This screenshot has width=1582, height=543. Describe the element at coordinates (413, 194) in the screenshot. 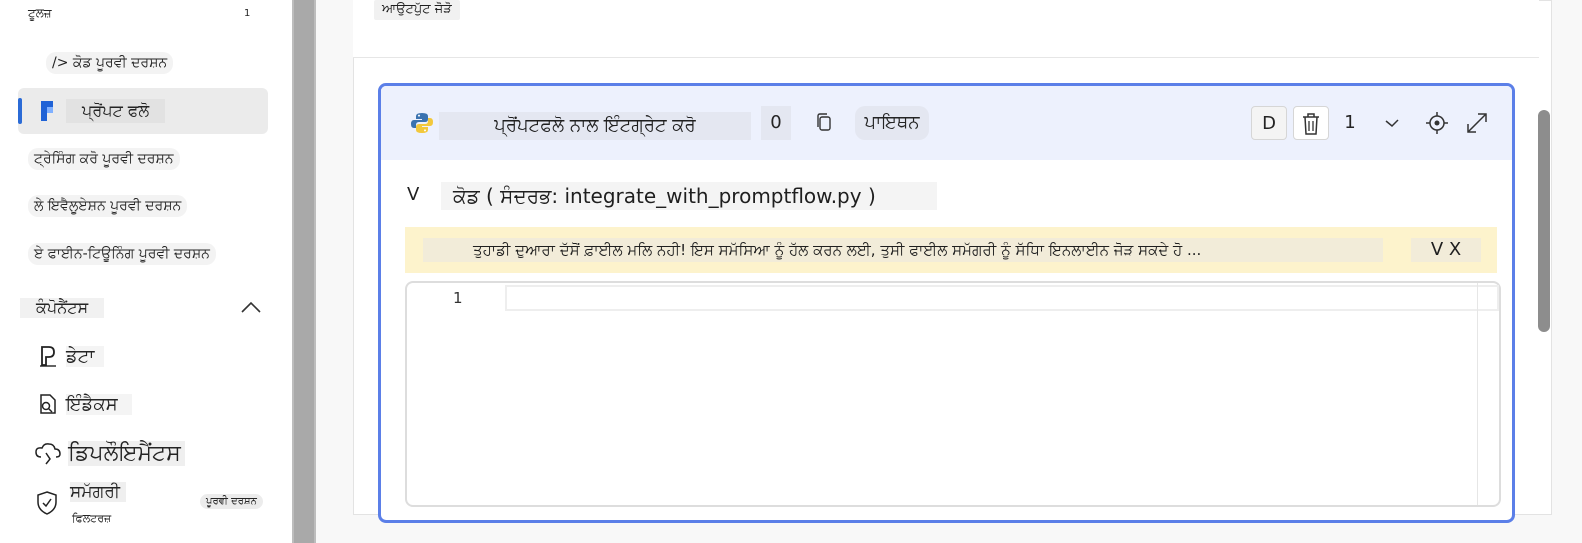

I see `code-toggle-chevron: V` at that location.